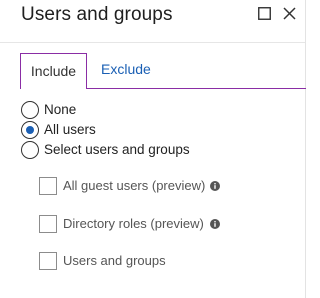 The image size is (320, 298). I want to click on radio-label: All users, so click(70, 129).